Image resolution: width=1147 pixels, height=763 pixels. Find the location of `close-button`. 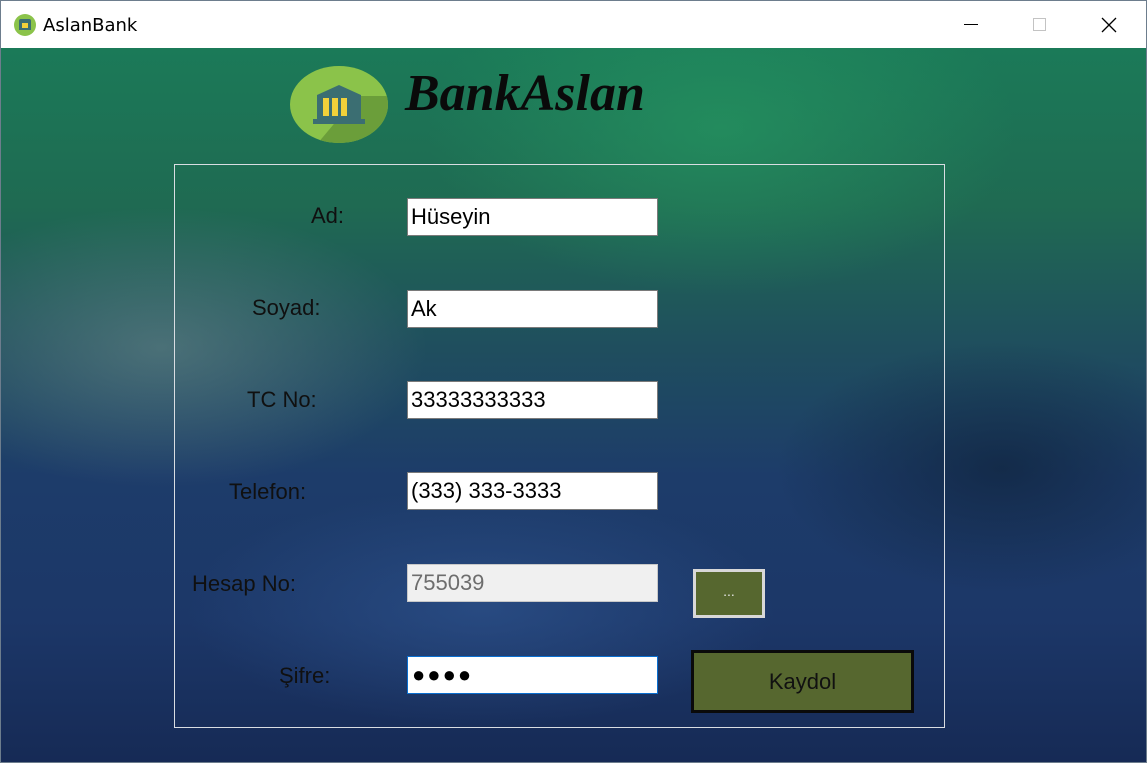

close-button is located at coordinates (1109, 24).